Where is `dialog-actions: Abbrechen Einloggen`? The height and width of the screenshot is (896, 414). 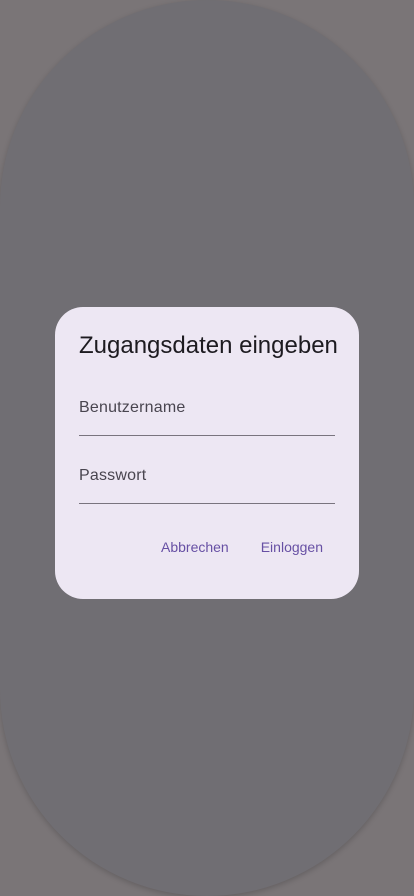
dialog-actions: Abbrechen Einloggen is located at coordinates (242, 547).